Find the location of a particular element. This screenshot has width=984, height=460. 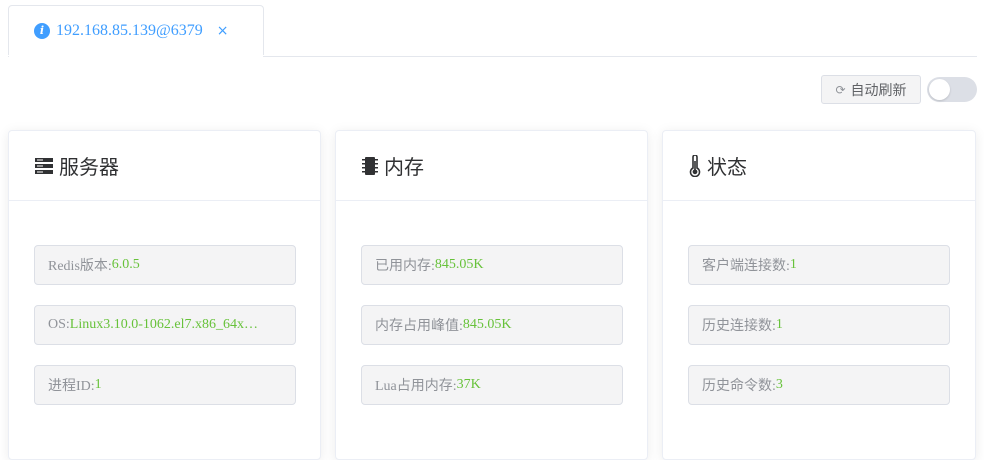

toggle-knob is located at coordinates (939, 89).